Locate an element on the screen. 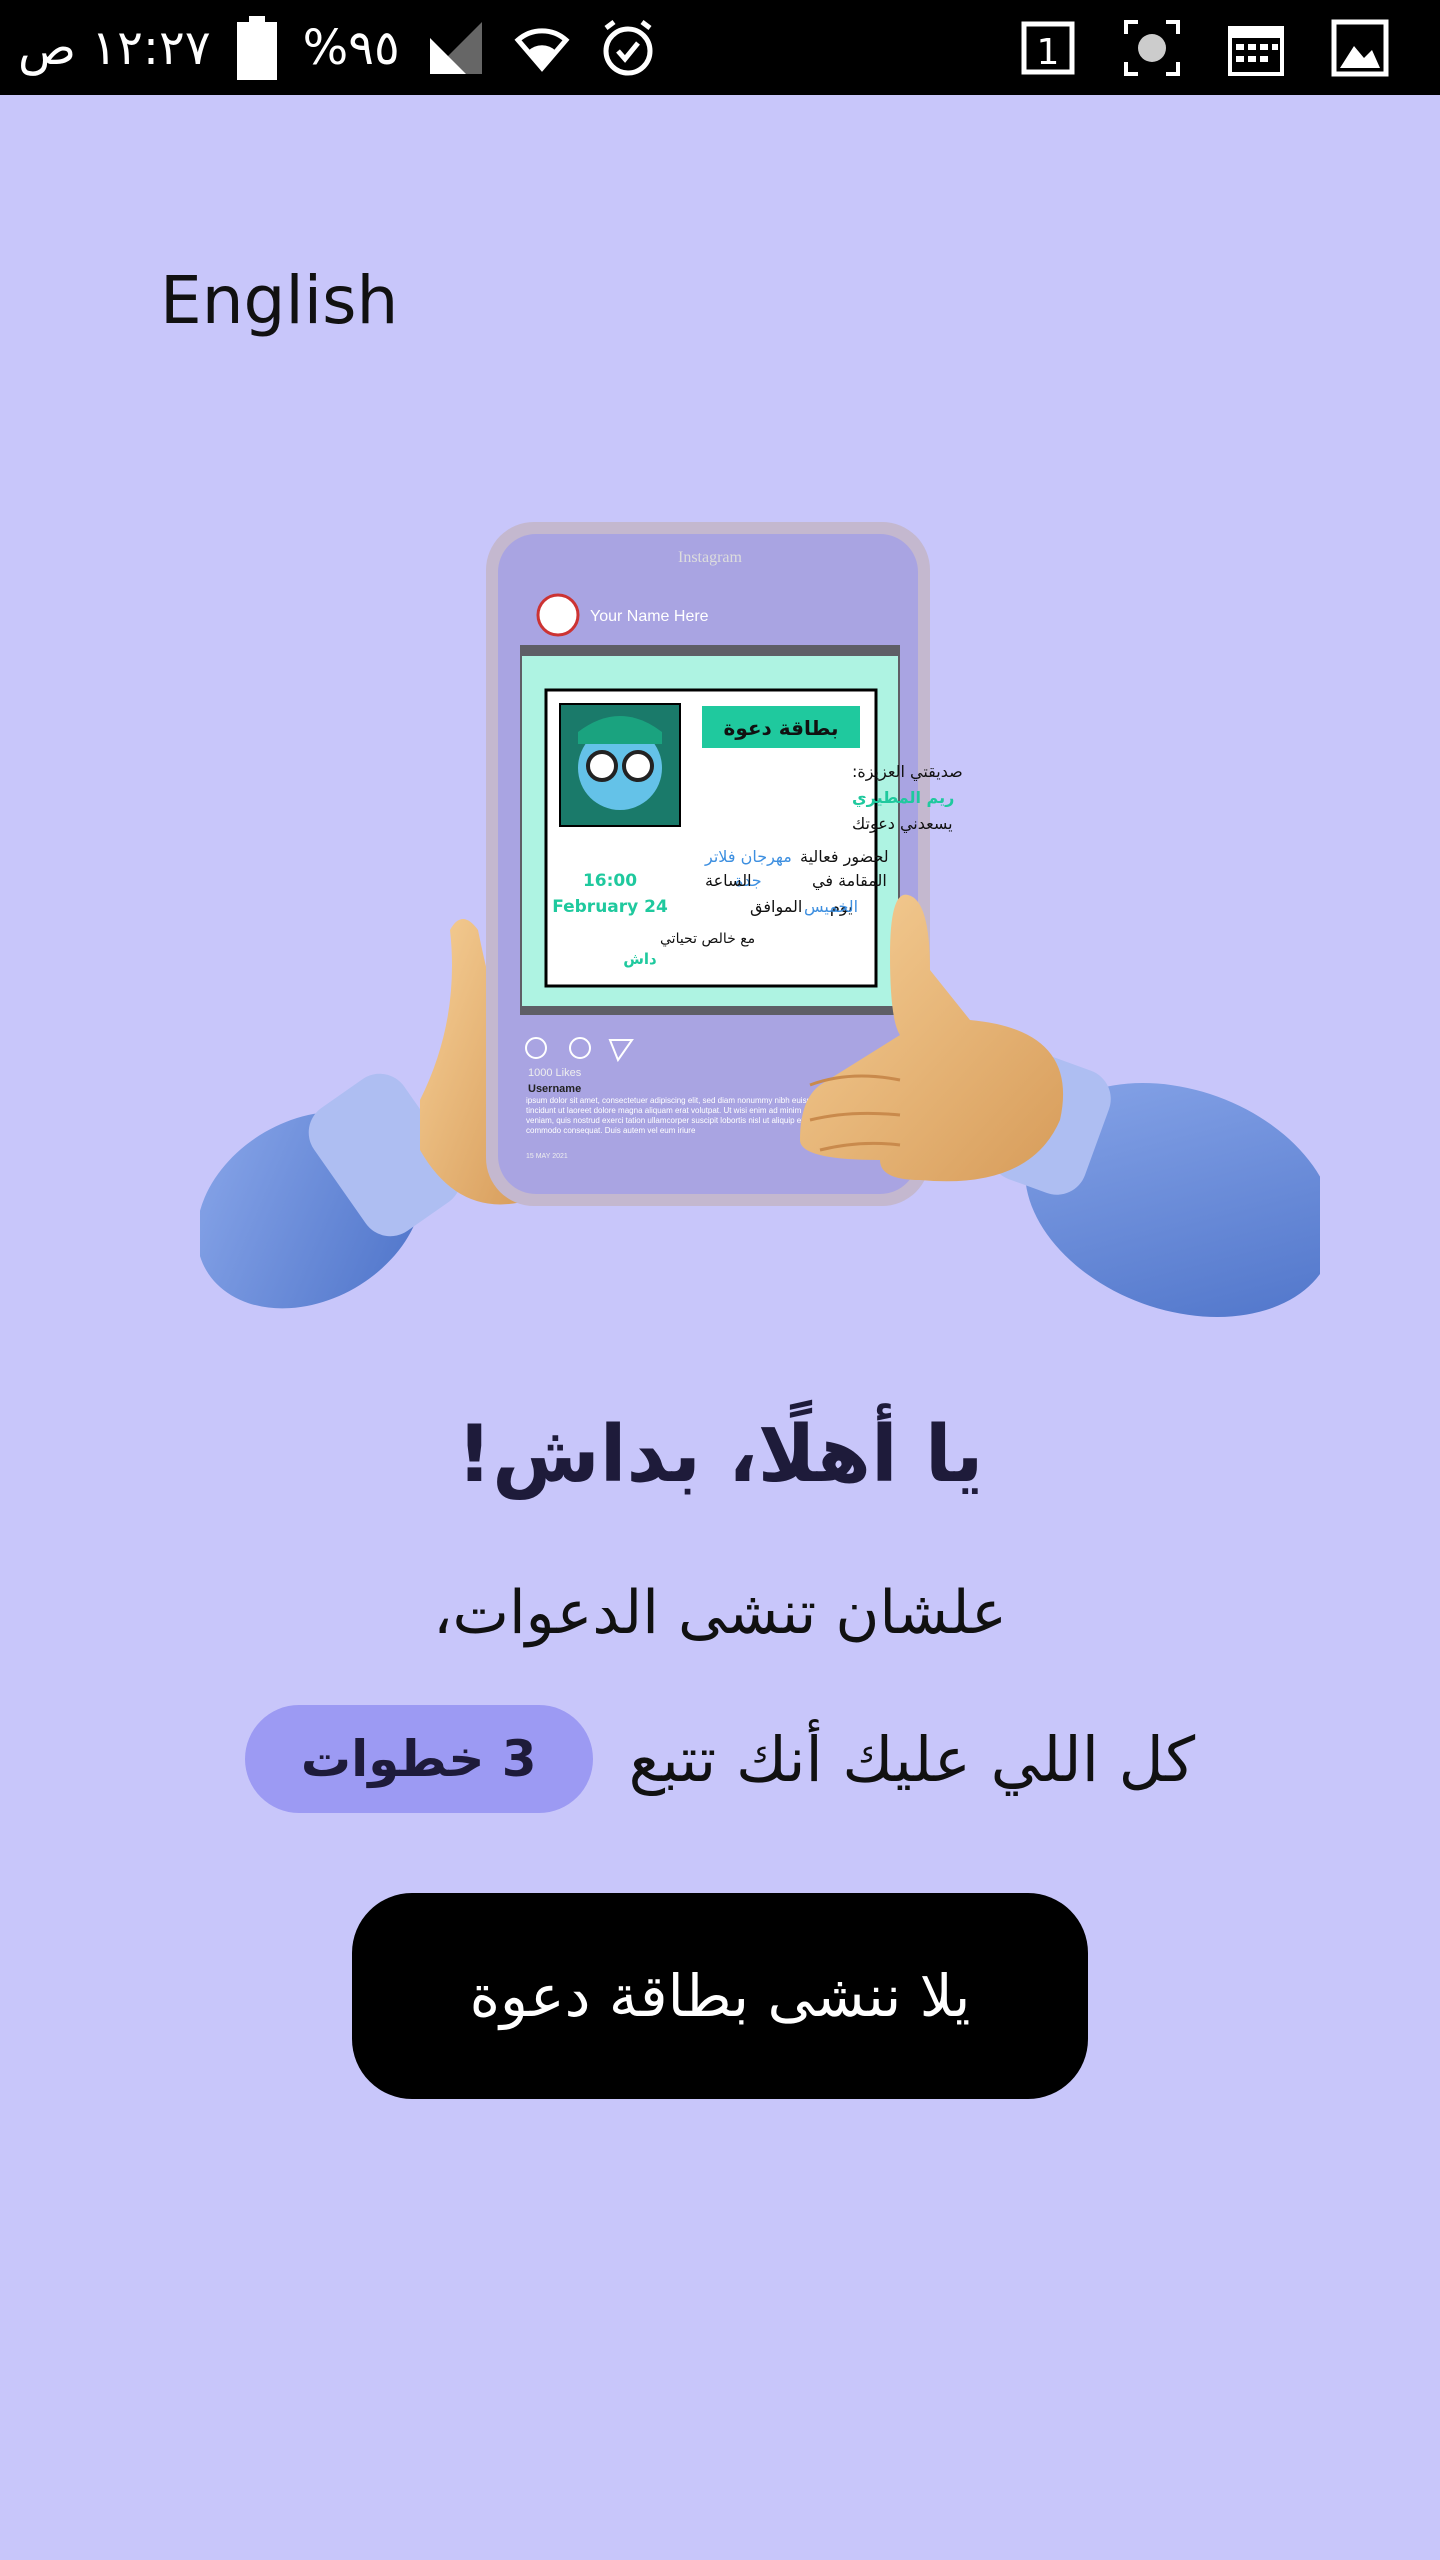 This screenshot has width=1440, height=2560. steps-badge: 3 خطوات is located at coordinates (418, 1759).